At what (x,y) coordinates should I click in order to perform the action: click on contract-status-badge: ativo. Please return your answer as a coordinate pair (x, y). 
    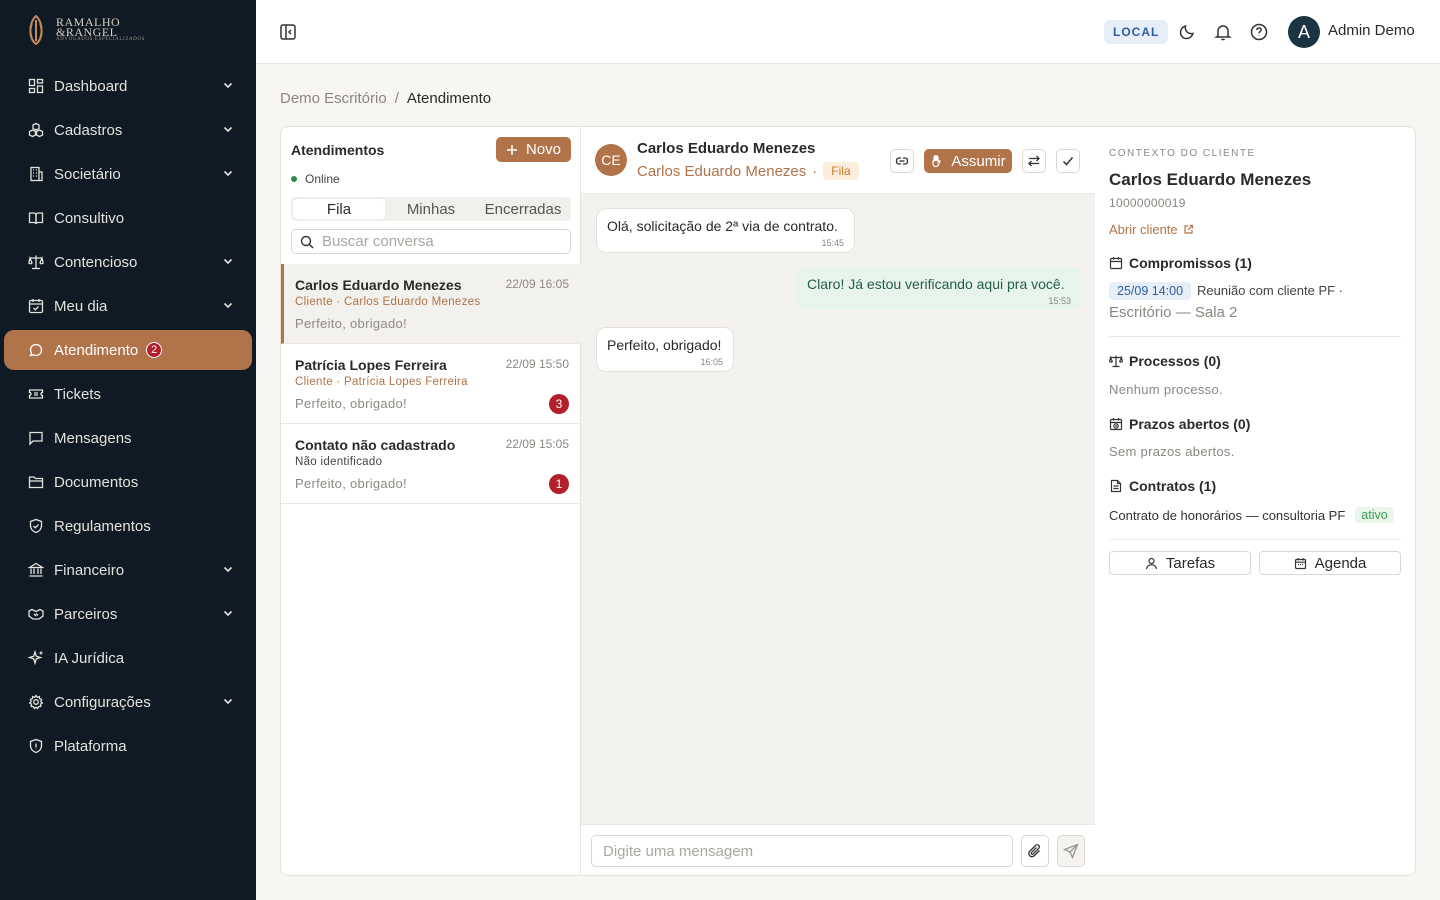
    Looking at the image, I should click on (1374, 515).